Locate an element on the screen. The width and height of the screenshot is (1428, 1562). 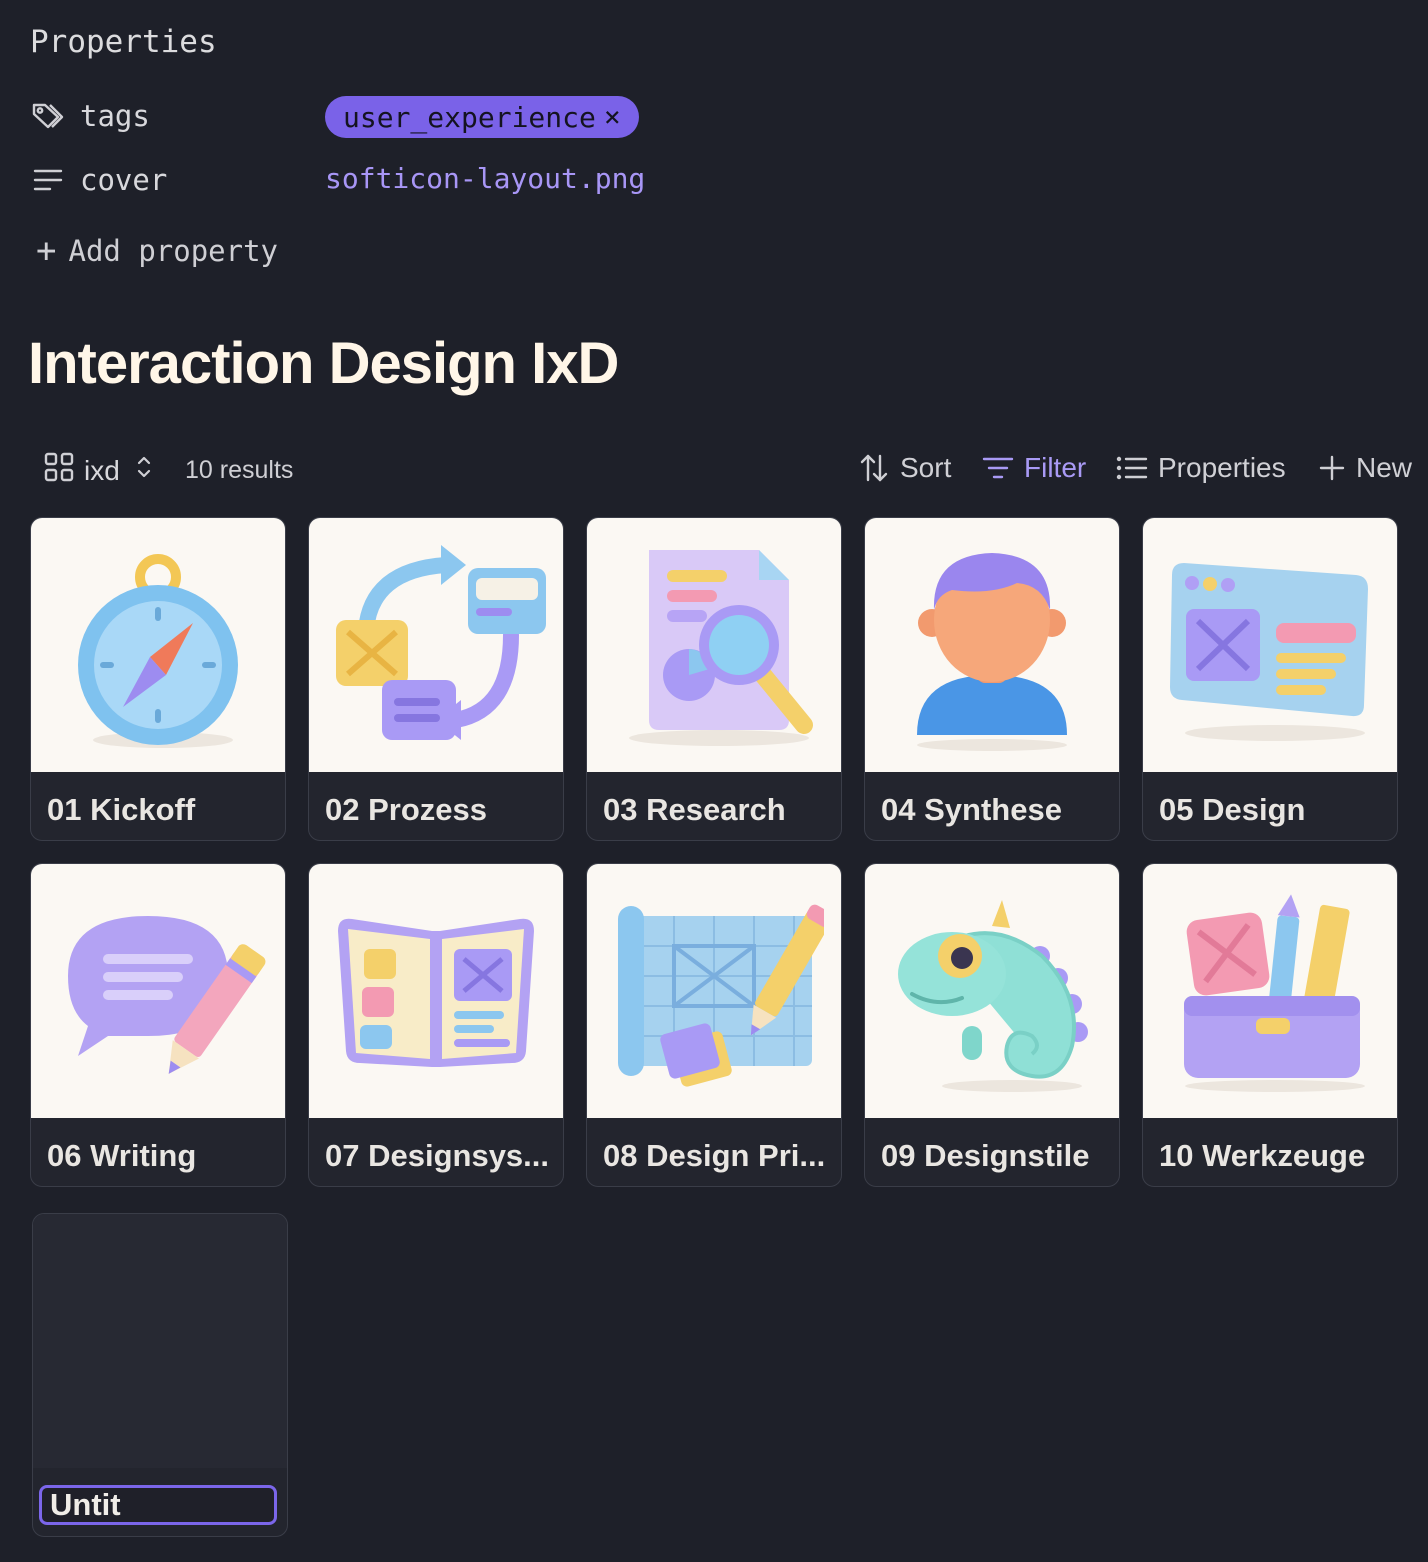
card-03-research: 03 Research is located at coordinates (714, 679).